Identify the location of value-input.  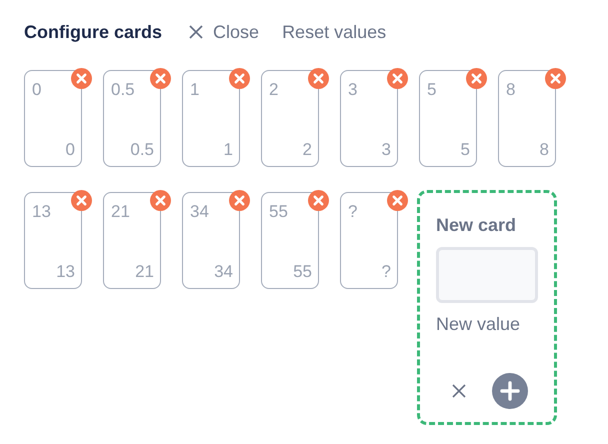
(487, 275).